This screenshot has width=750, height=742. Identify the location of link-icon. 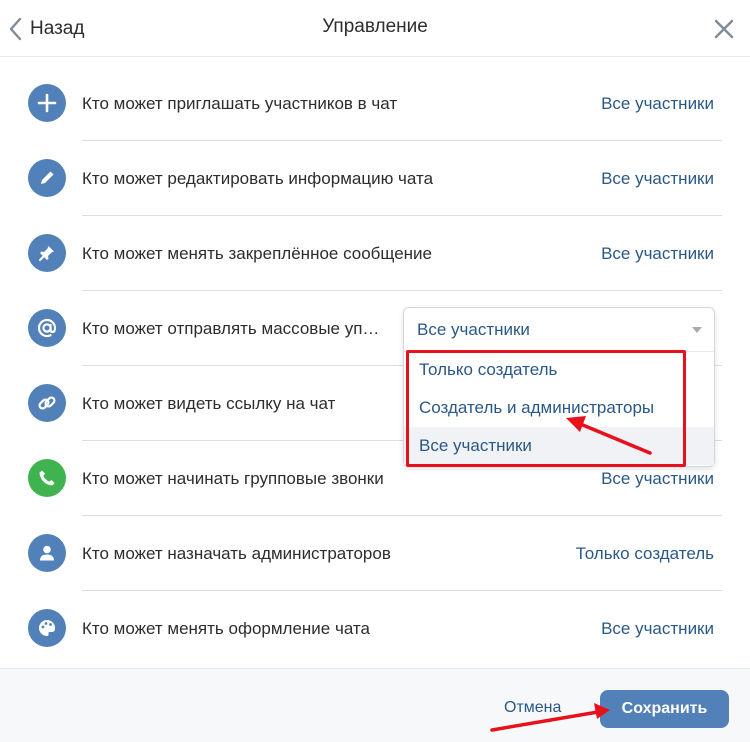
(47, 403).